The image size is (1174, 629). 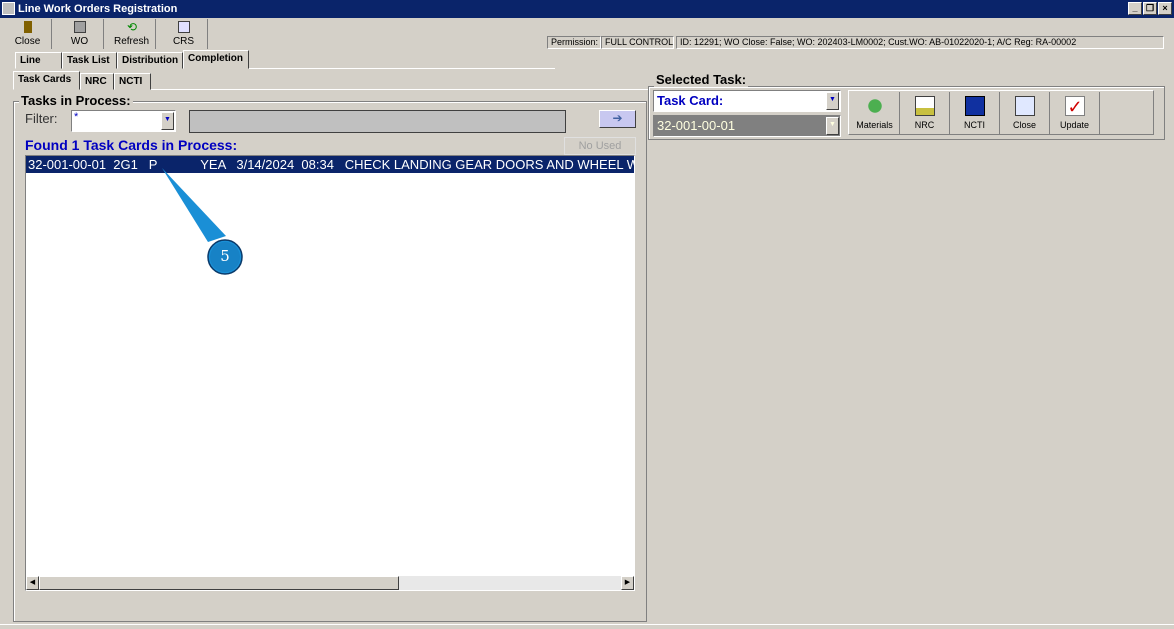 I want to click on update-button: ✓ Update, so click(x=1075, y=113).